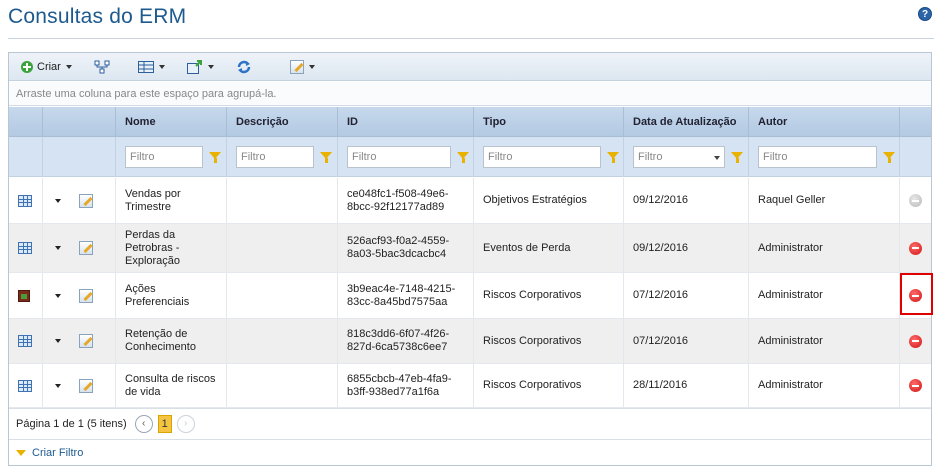  What do you see at coordinates (470, 452) in the screenshot?
I see `grid-footer: Criar Filtro` at bounding box center [470, 452].